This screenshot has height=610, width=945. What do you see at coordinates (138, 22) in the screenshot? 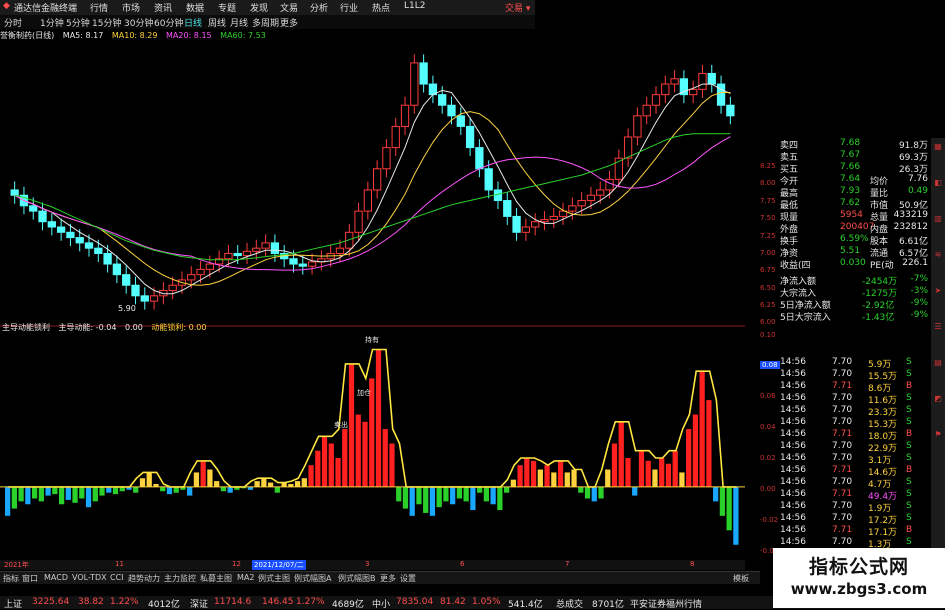
I see `period-tab: 30分钟` at bounding box center [138, 22].